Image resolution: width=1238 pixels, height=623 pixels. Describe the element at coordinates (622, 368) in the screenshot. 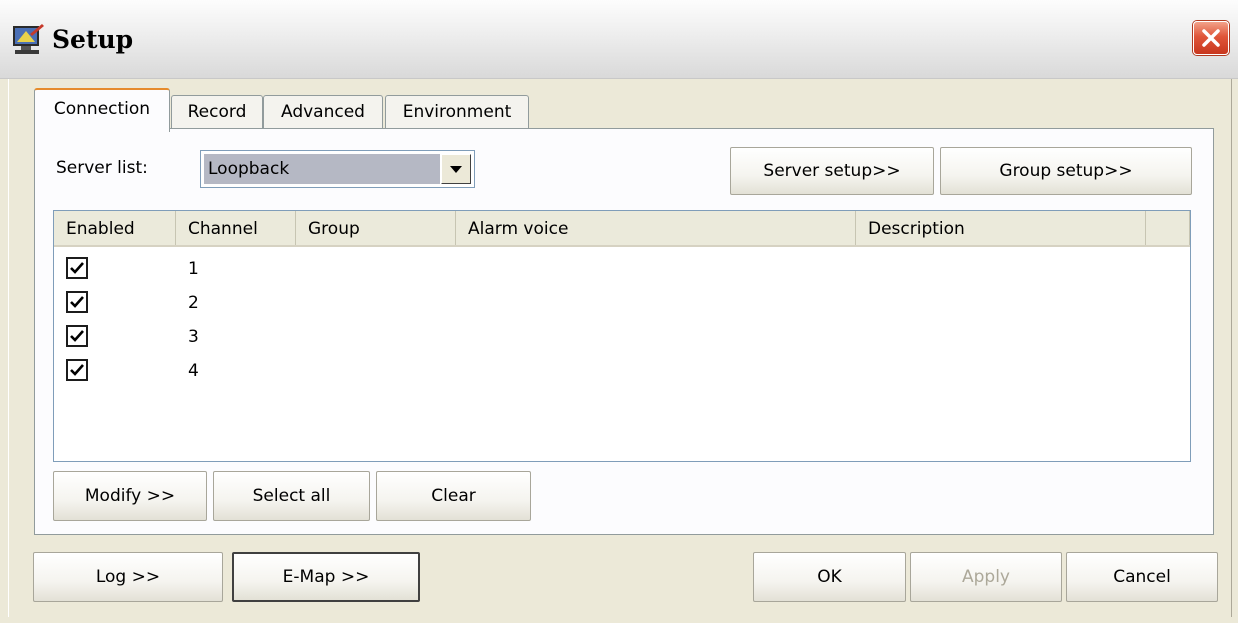

I see `table-row: 4` at that location.